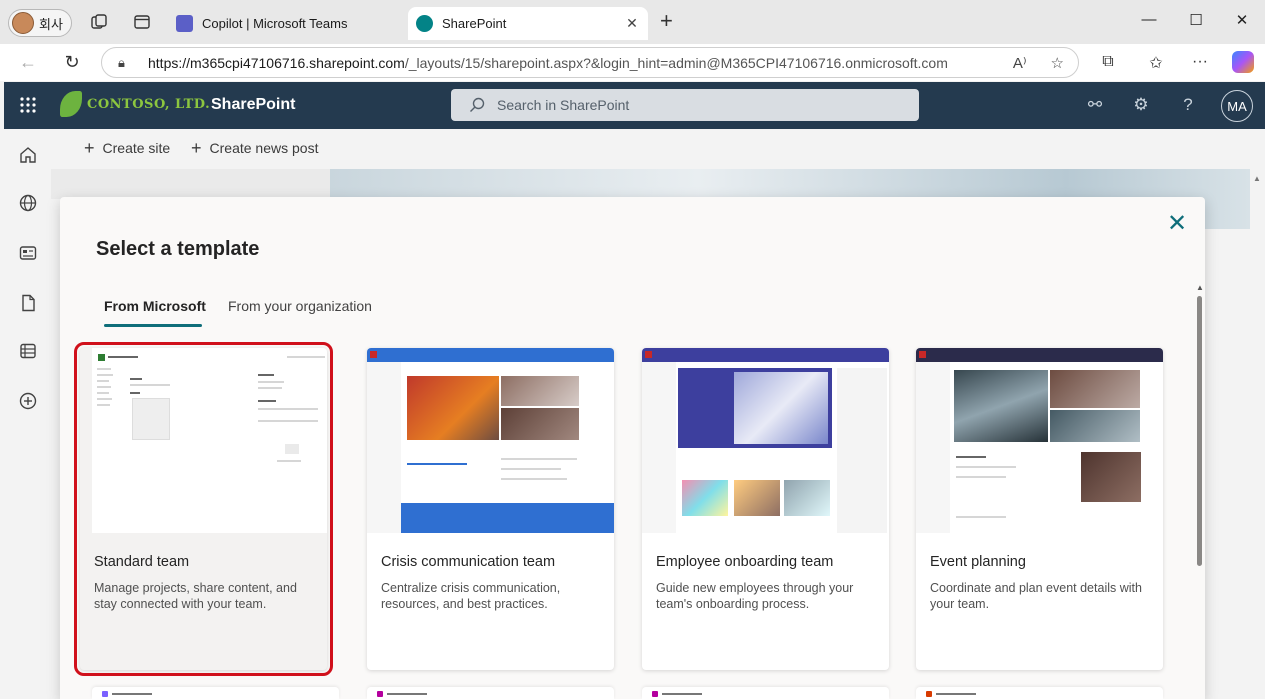 The image size is (1265, 699). Describe the element at coordinates (745, 562) in the screenshot. I see `template-title: Employee onboarding team` at that location.